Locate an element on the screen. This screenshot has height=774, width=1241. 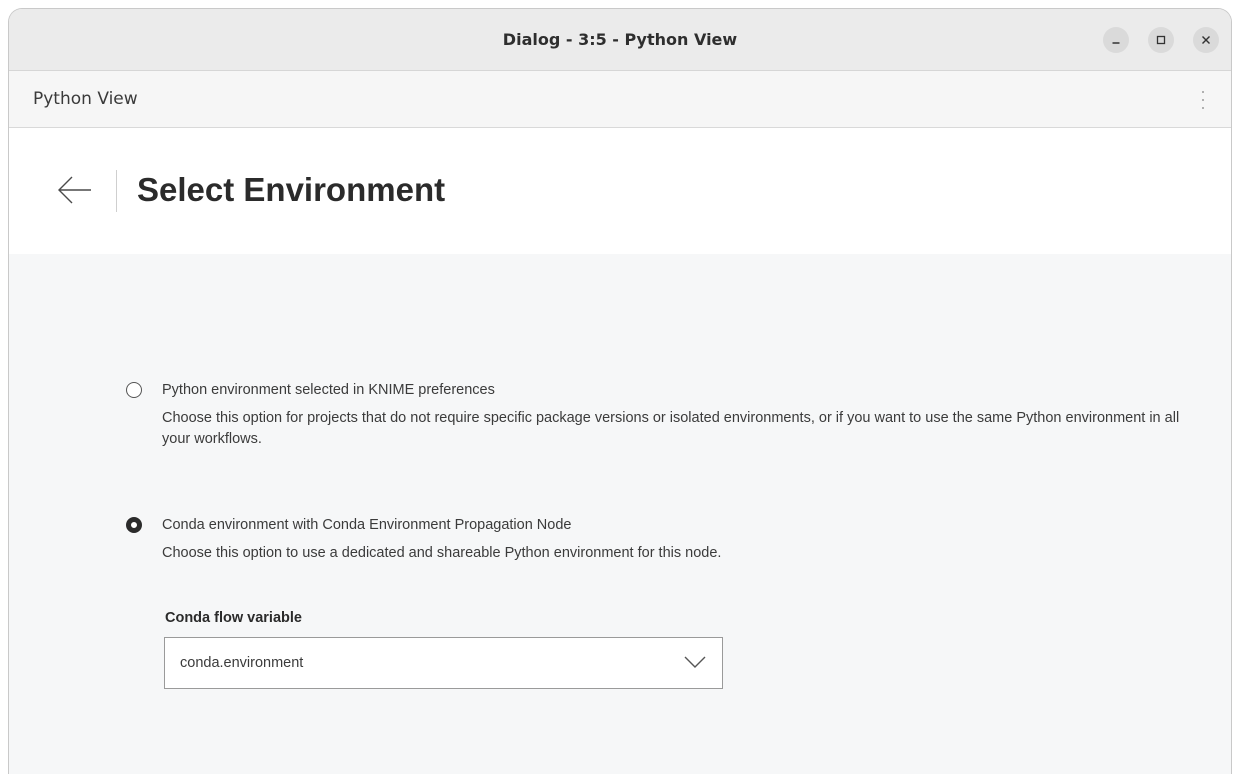
back-button is located at coordinates (75, 190).